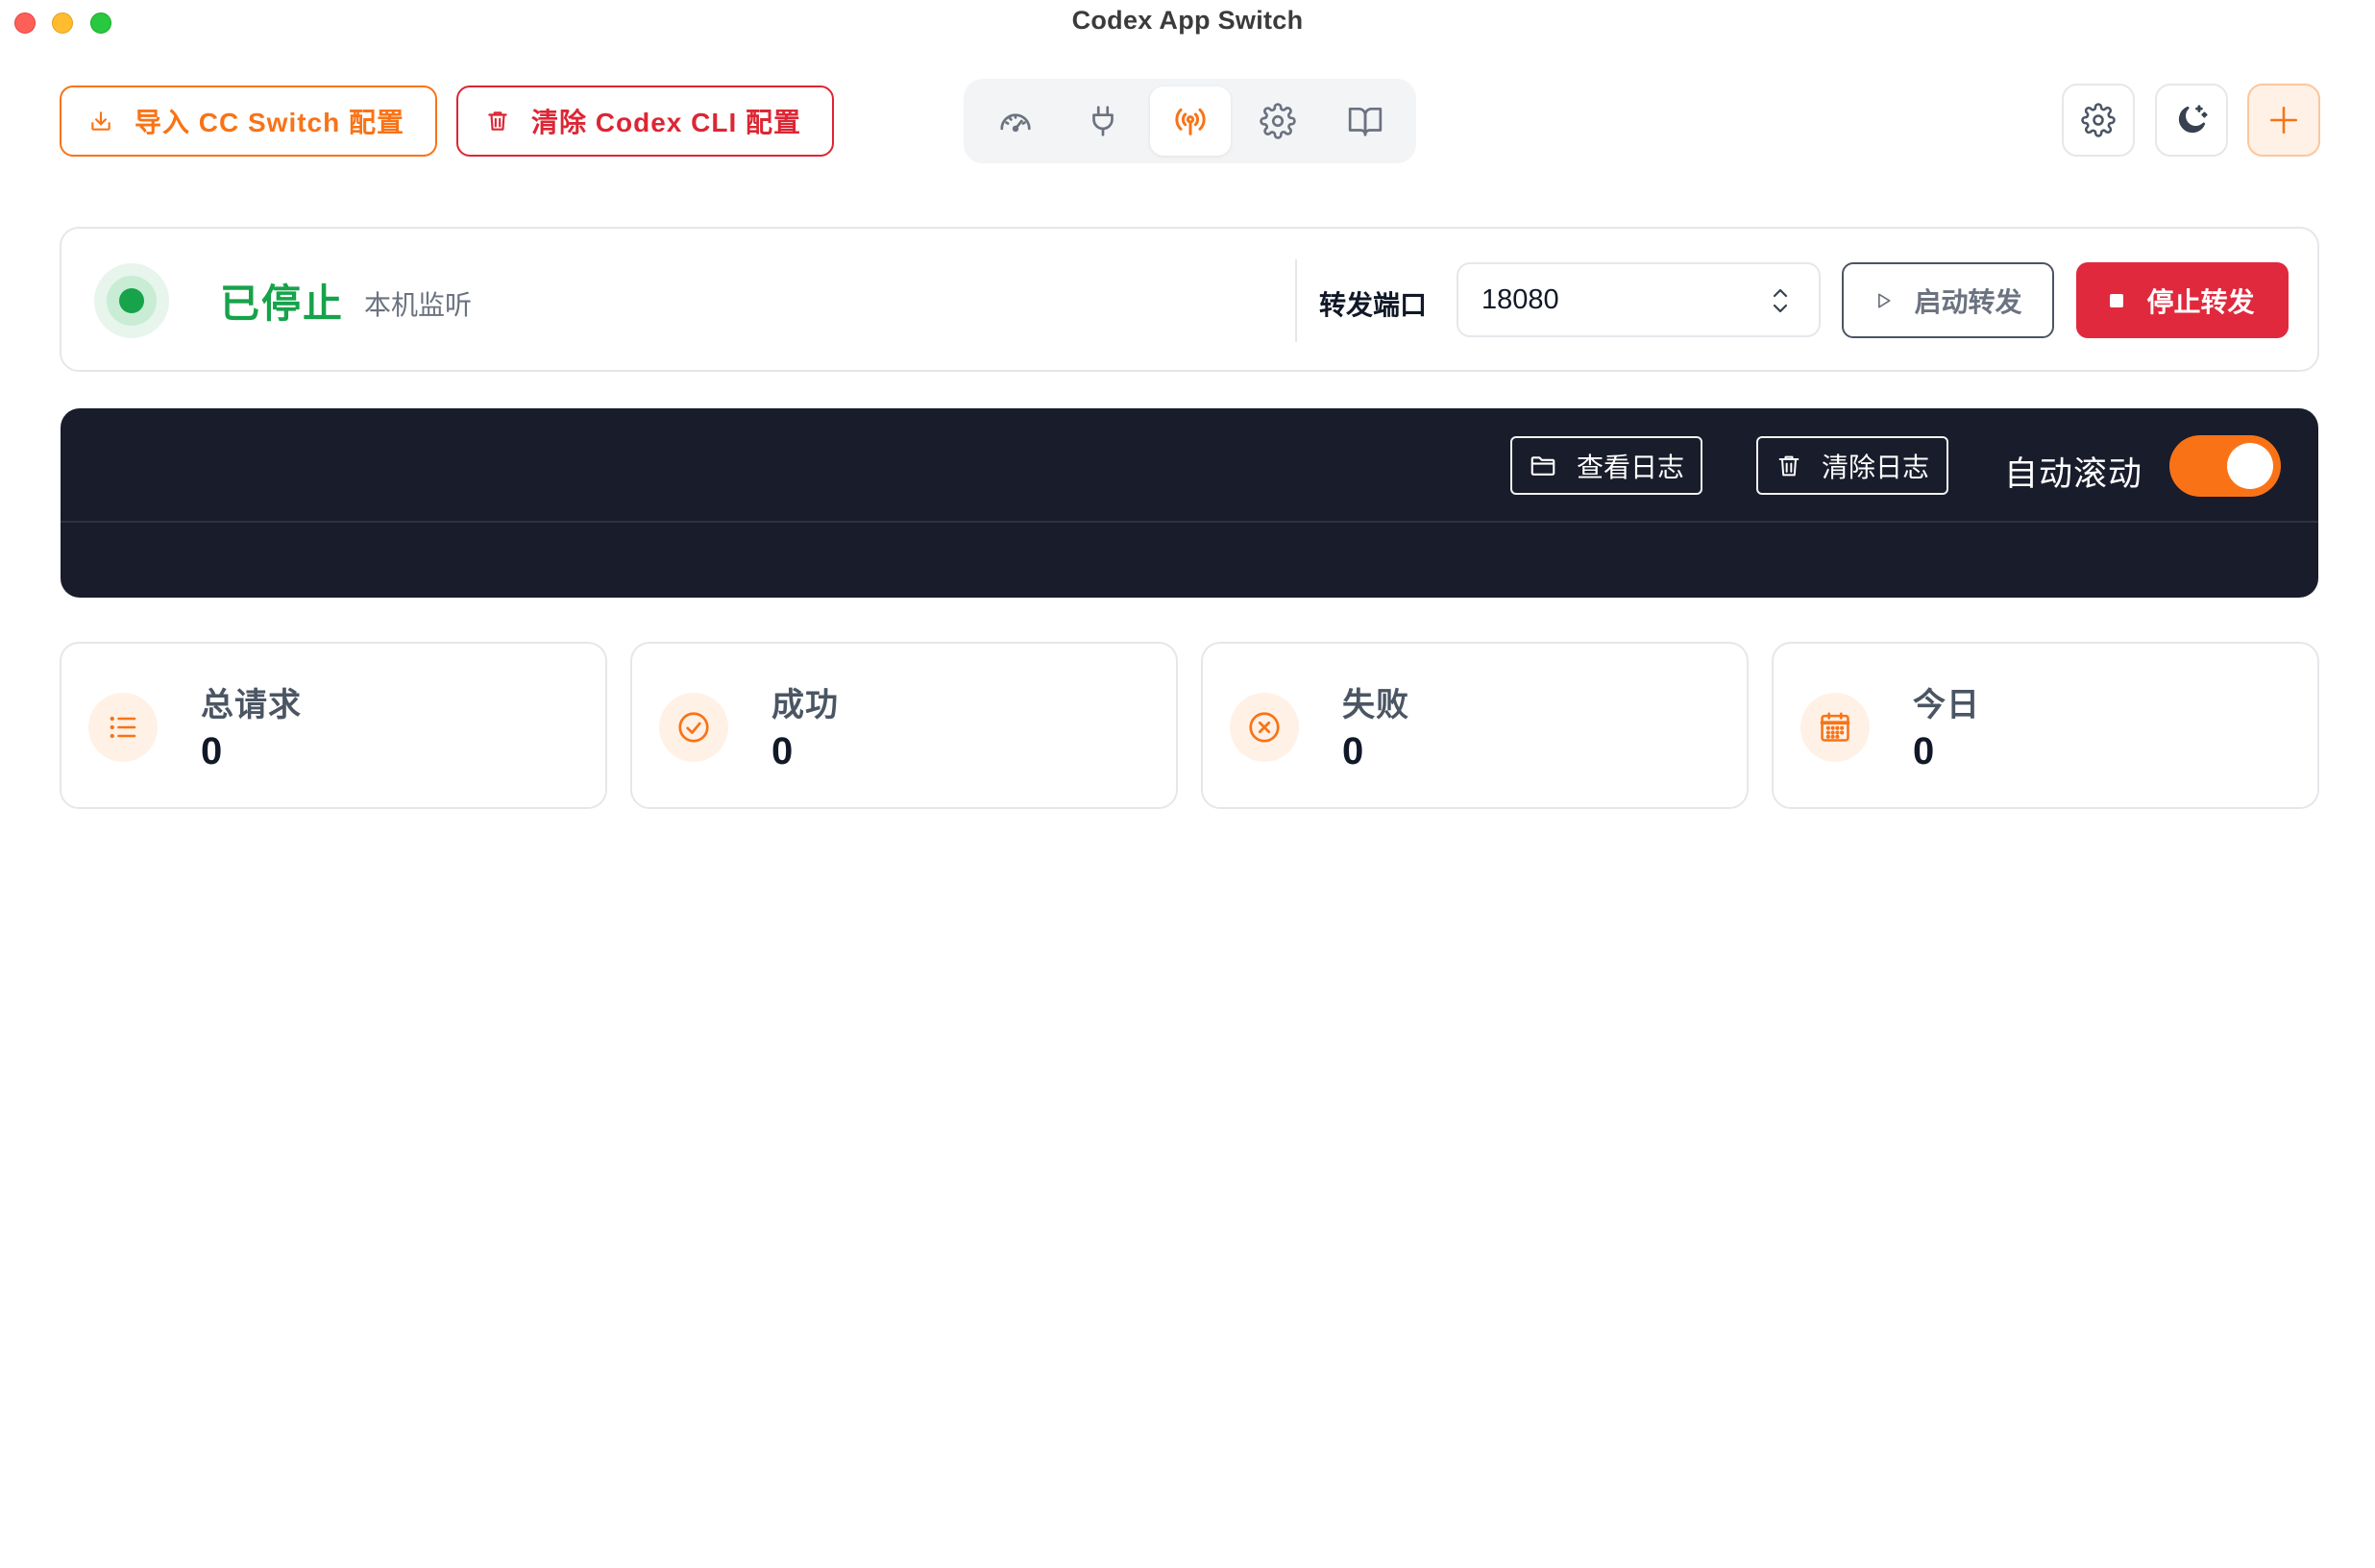 The width and height of the screenshot is (2375, 1568). Describe the element at coordinates (1475, 726) in the screenshot. I see `stat-card-failed: 失败 0` at that location.